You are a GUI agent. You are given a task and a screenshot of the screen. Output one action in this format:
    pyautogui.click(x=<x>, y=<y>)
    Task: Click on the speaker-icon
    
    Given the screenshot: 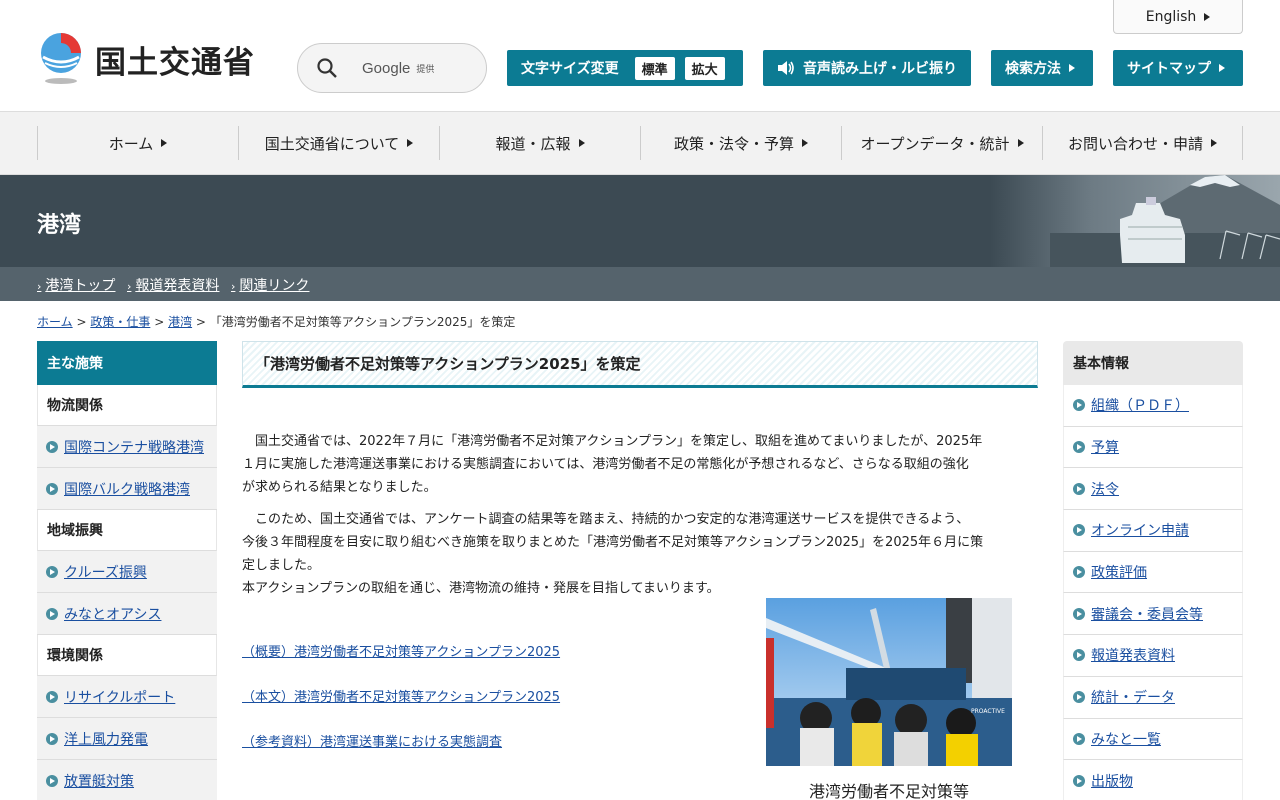 What is the action you would take?
    pyautogui.click(x=786, y=68)
    